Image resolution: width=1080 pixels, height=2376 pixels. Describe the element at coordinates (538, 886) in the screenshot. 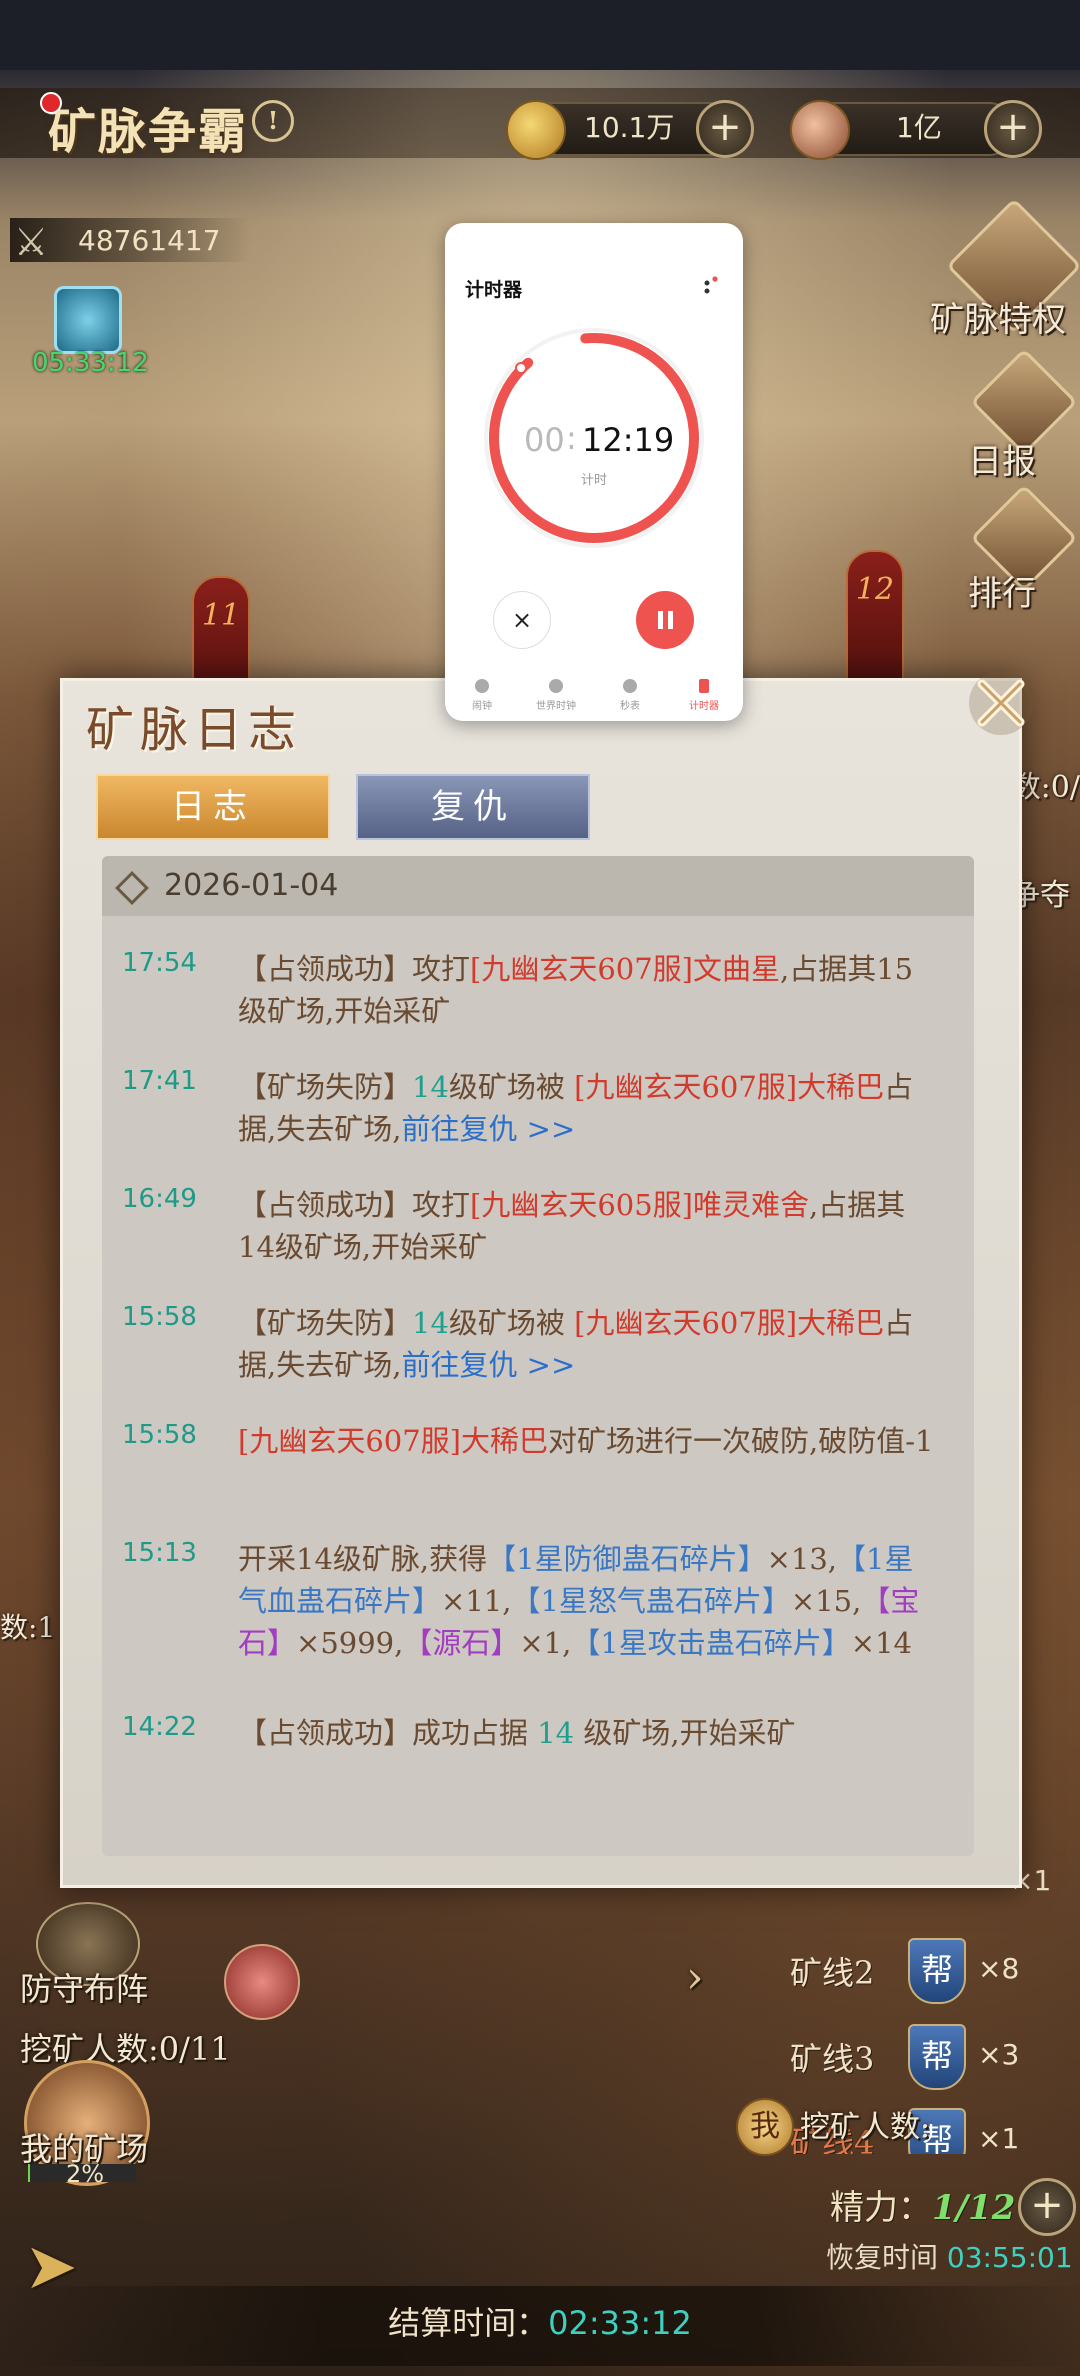

I see `date-header: 2026-01-04` at that location.